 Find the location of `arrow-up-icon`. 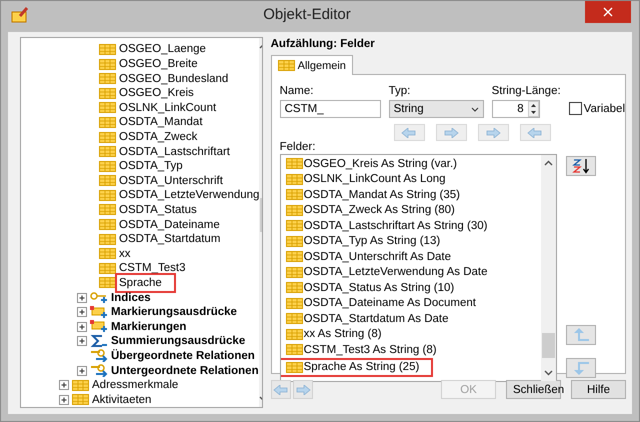

arrow-up-icon is located at coordinates (581, 335).